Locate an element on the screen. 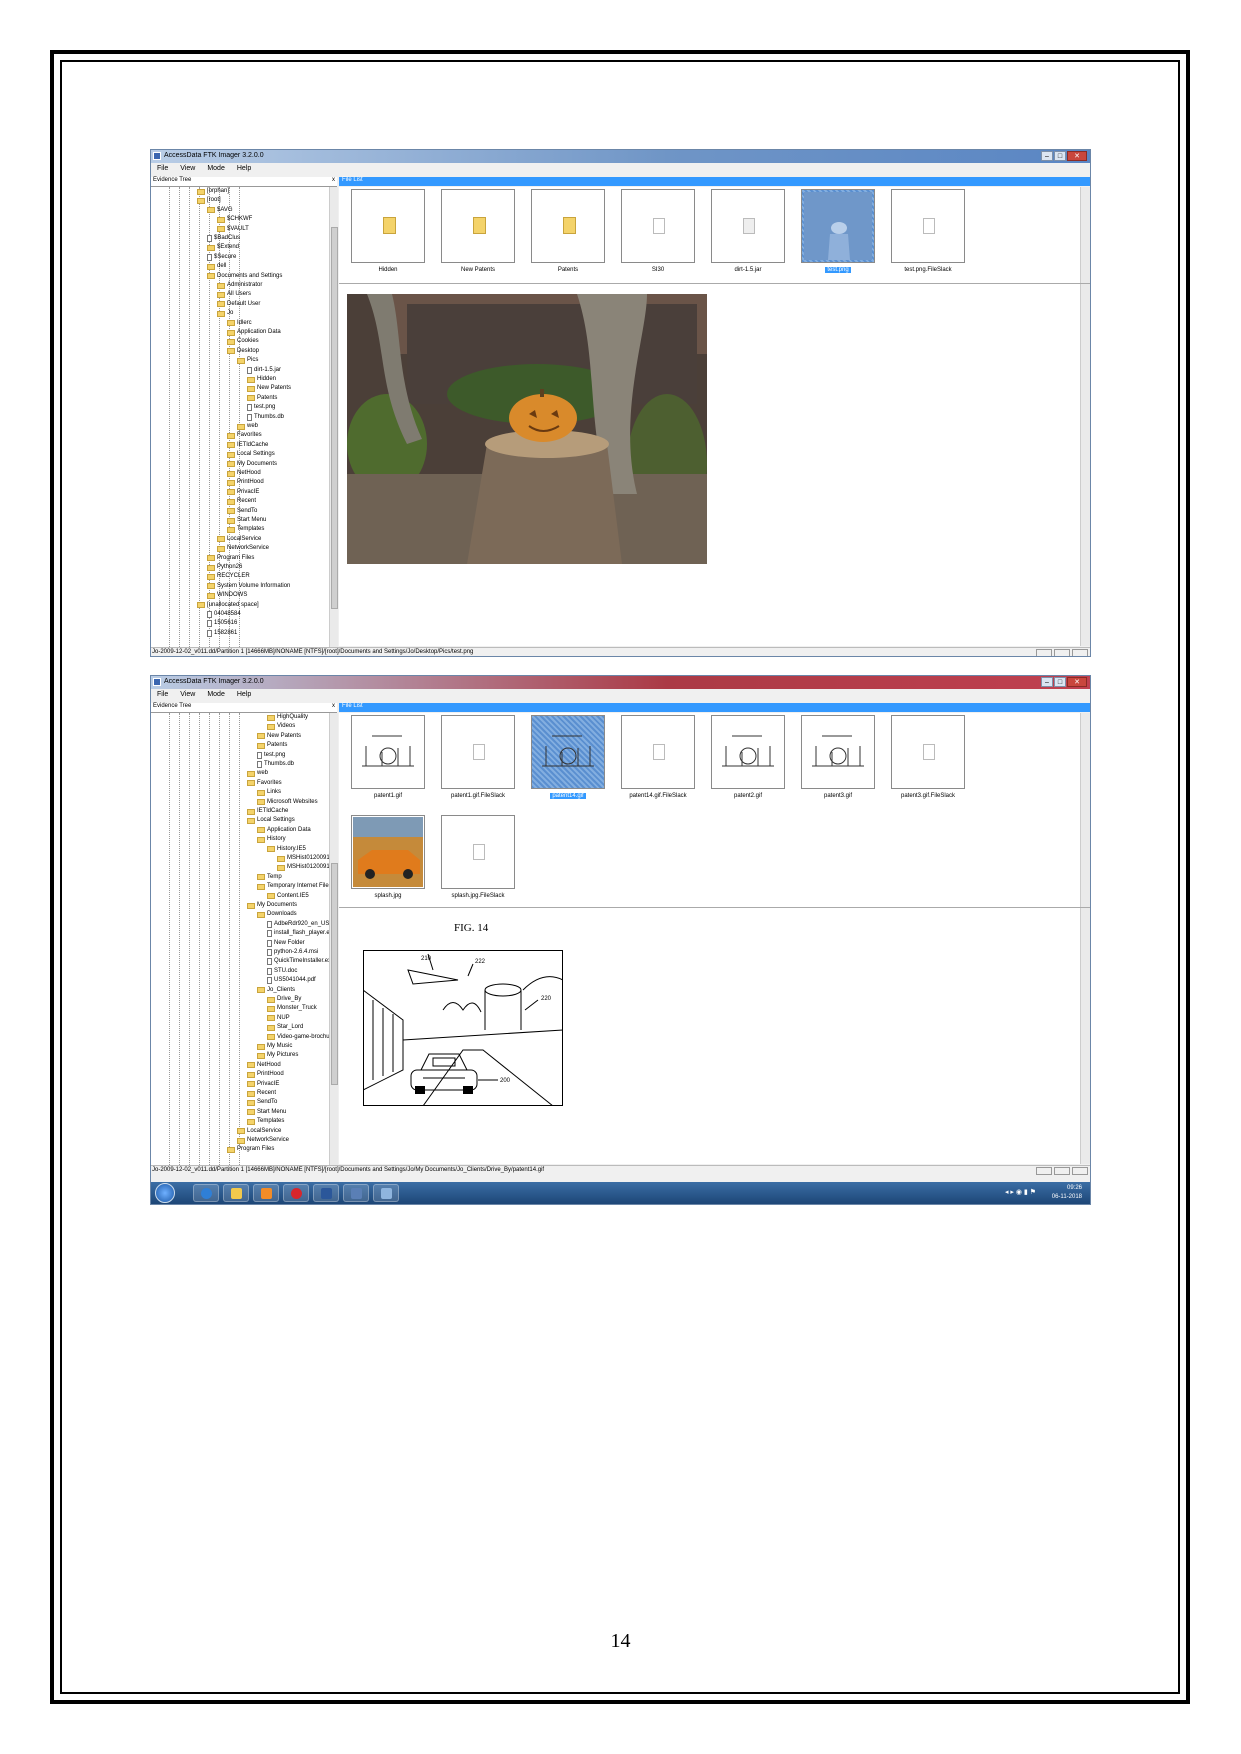 This screenshot has width=1241, height=1754. tree-item: dirt-1.5.jar is located at coordinates (264, 370).